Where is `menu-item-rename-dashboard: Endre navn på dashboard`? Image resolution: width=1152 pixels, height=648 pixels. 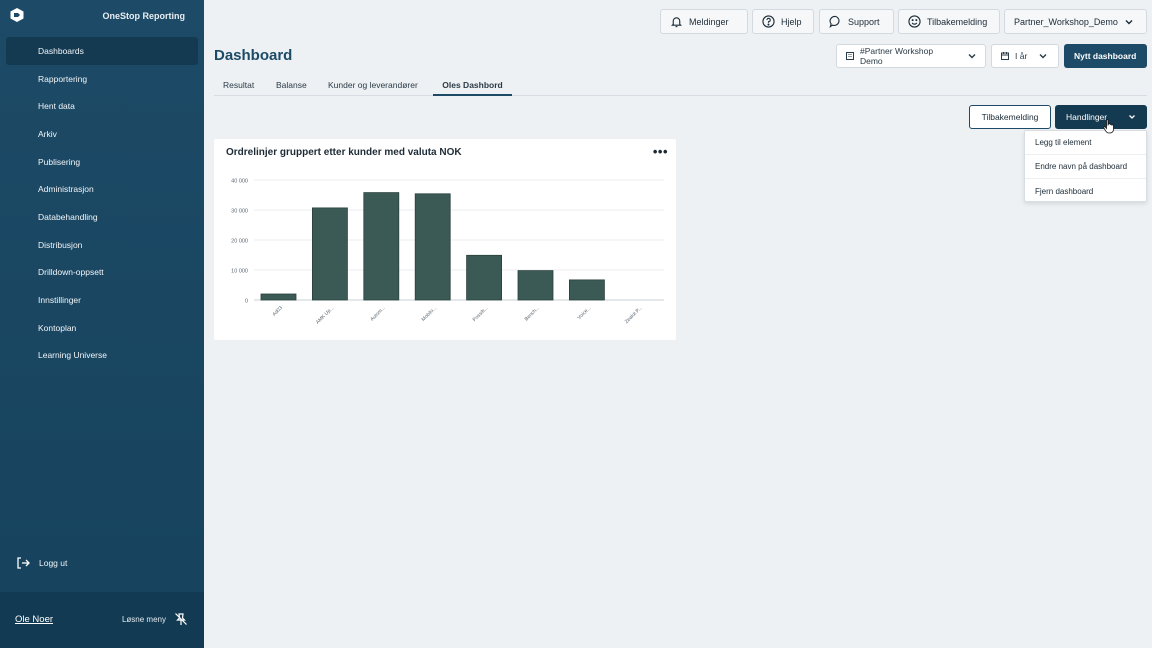
menu-item-rename-dashboard: Endre navn på dashboard is located at coordinates (1085, 167).